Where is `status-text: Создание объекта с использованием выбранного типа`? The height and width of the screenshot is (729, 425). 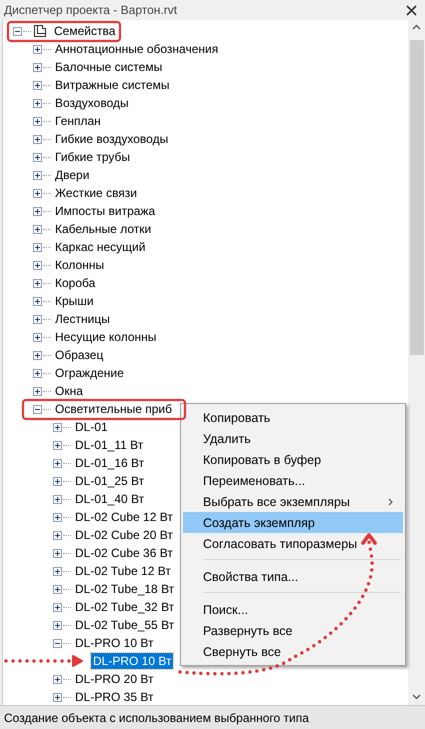
status-text: Создание объекта с использованием выбранного типа is located at coordinates (156, 717).